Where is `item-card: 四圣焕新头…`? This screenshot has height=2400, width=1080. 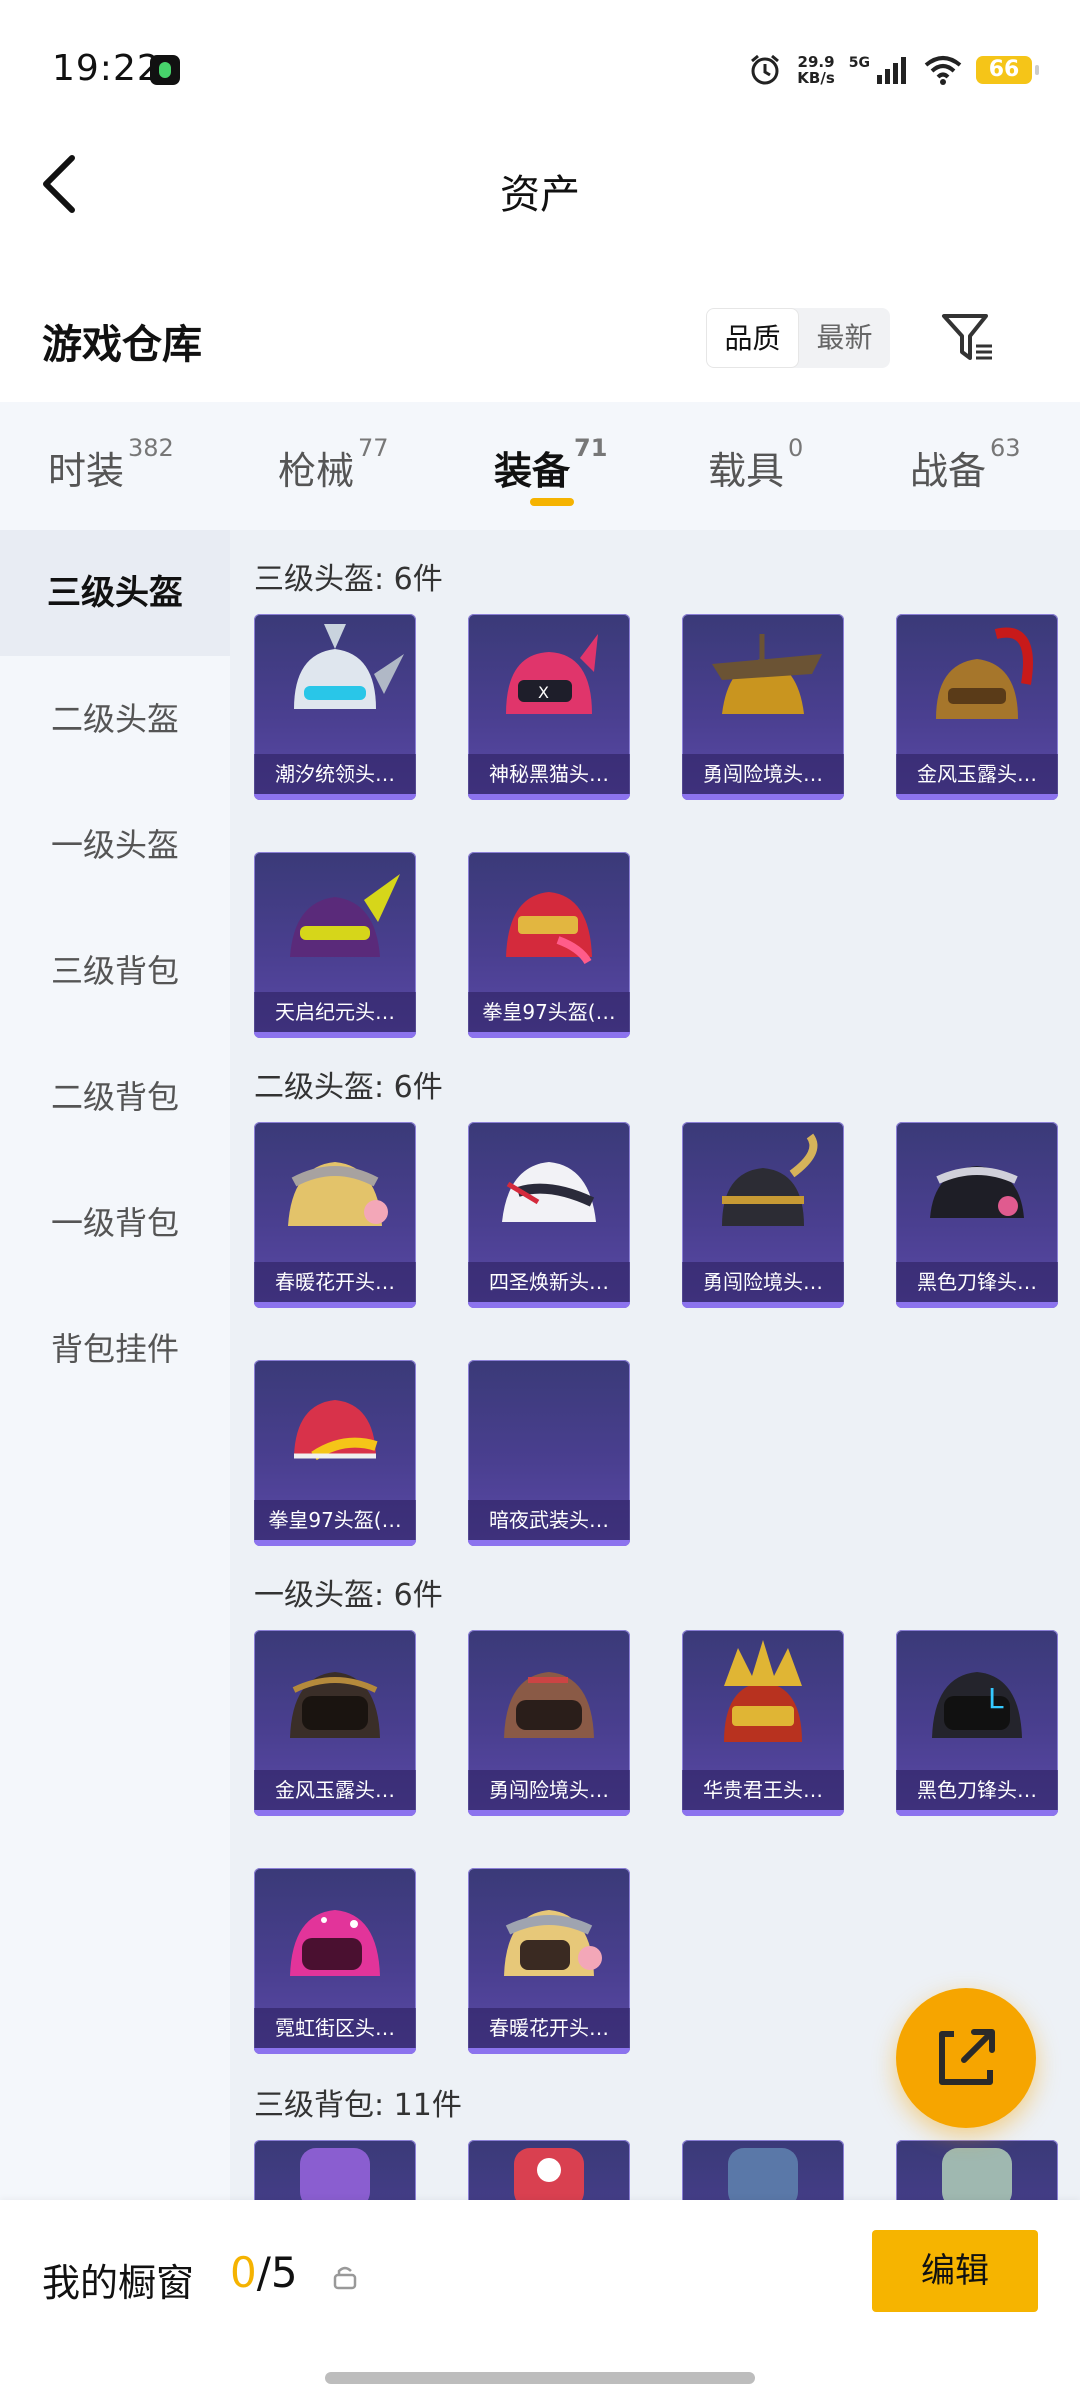 item-card: 四圣焕新头… is located at coordinates (549, 1215).